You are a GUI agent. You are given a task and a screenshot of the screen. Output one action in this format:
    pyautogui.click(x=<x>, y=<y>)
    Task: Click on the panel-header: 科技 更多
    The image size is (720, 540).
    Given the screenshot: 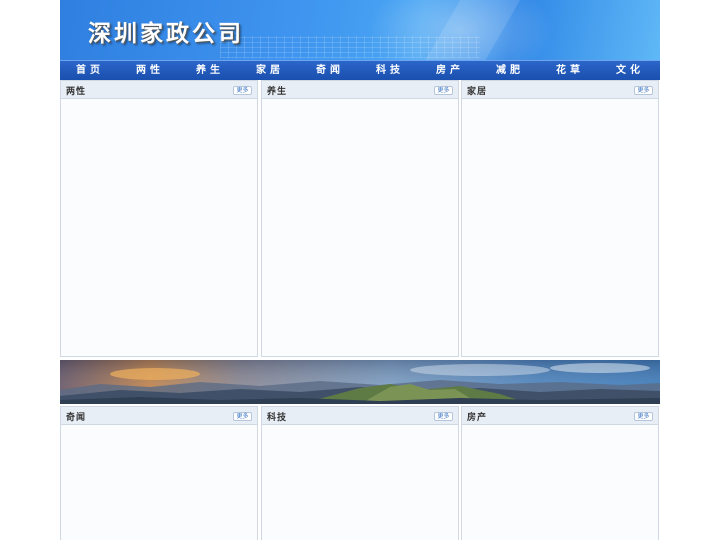 What is the action you would take?
    pyautogui.click(x=360, y=416)
    